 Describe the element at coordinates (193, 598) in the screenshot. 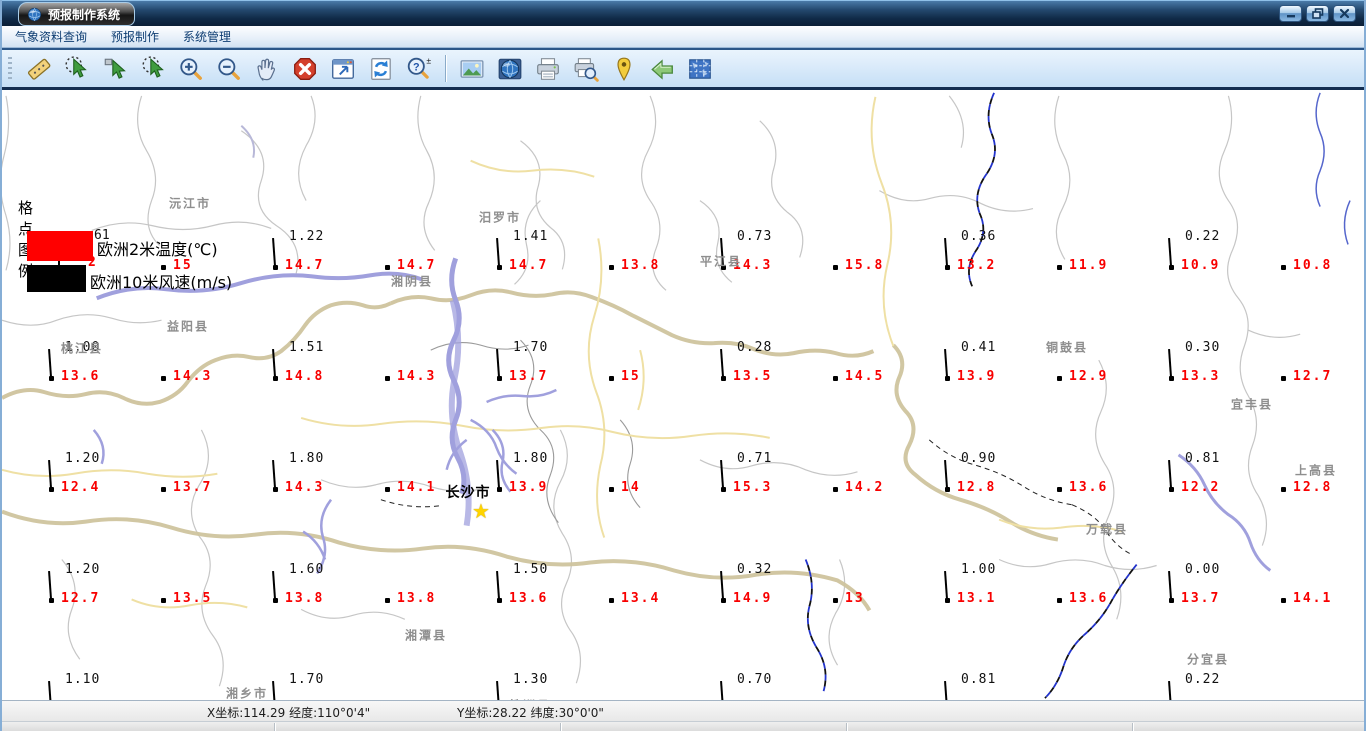

I see `grid-point-temperature: 13.5` at that location.